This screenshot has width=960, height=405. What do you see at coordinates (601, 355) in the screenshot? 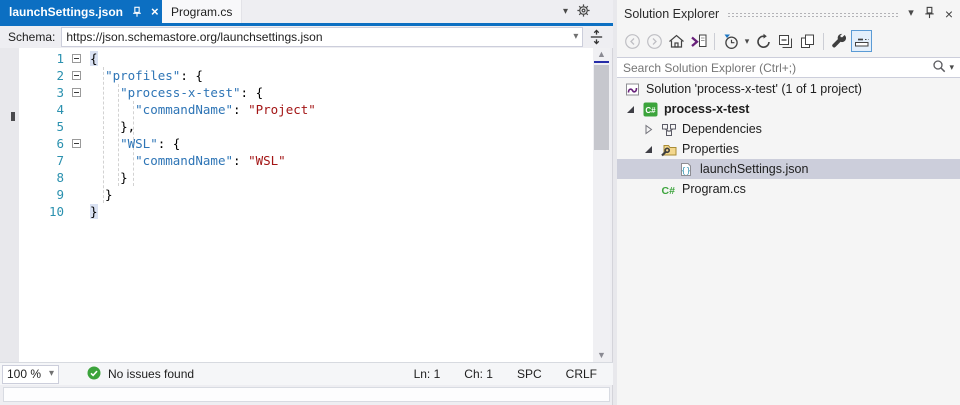
I see `scroll-down-arrow-icon: ▼` at bounding box center [601, 355].